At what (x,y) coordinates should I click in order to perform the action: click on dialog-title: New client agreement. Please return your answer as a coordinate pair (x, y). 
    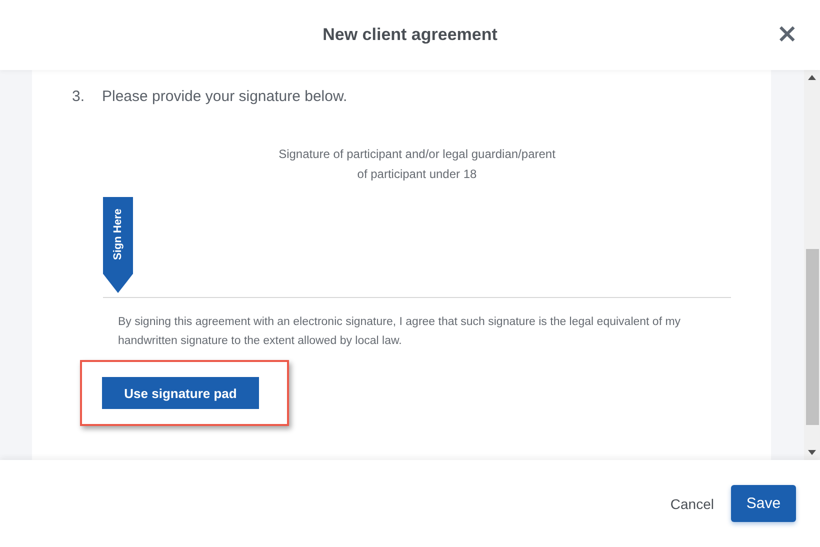
    Looking at the image, I should click on (410, 35).